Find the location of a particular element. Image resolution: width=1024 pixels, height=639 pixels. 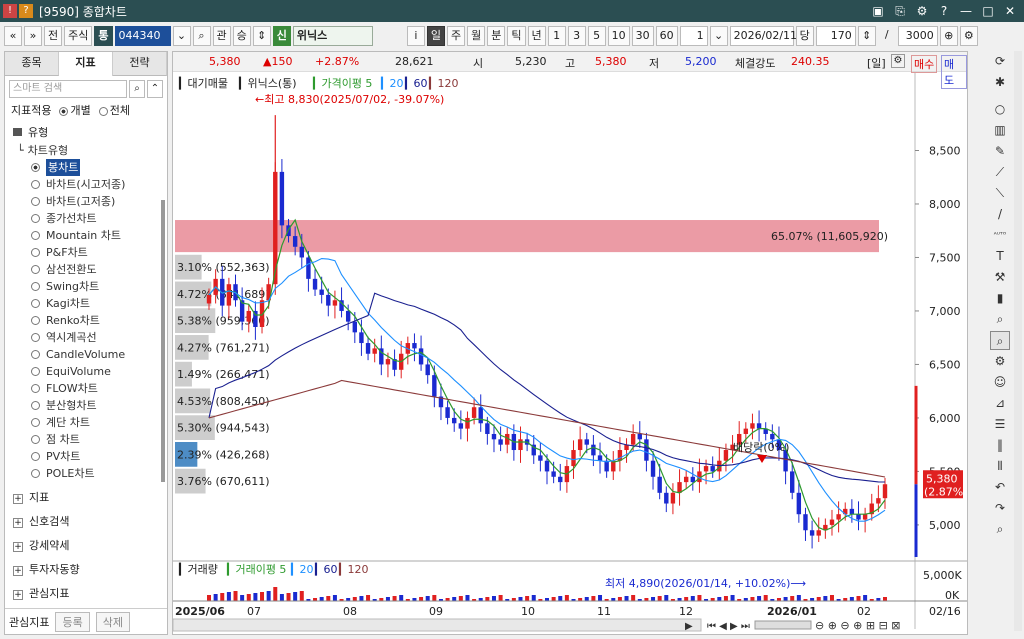

left-scrollbar is located at coordinates (163, 341).